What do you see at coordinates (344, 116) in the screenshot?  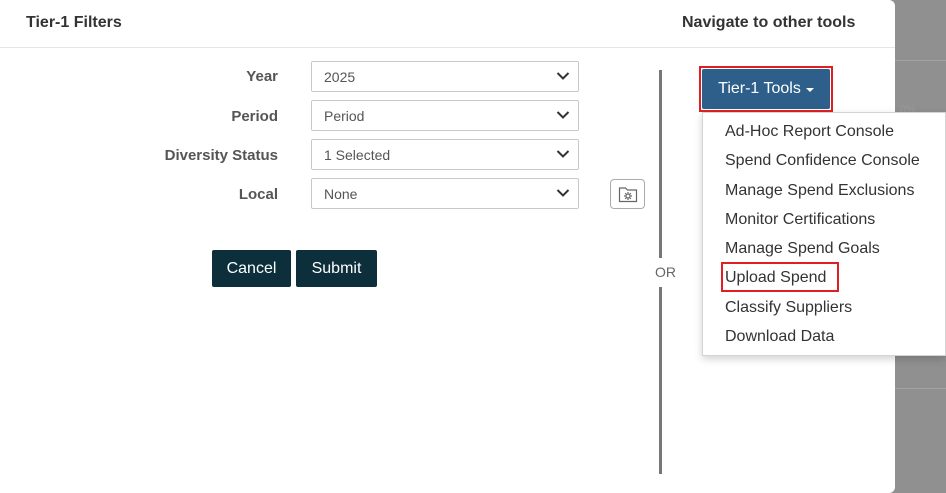 I see `period-value: Period` at bounding box center [344, 116].